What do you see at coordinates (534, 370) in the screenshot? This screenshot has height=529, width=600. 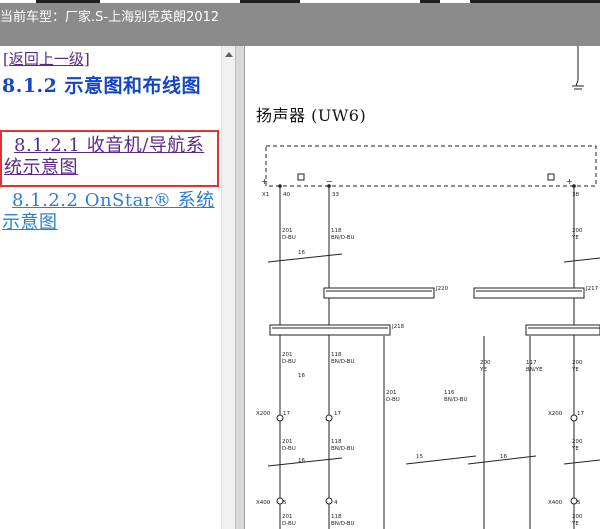 I see `wire-color: BN/YE` at bounding box center [534, 370].